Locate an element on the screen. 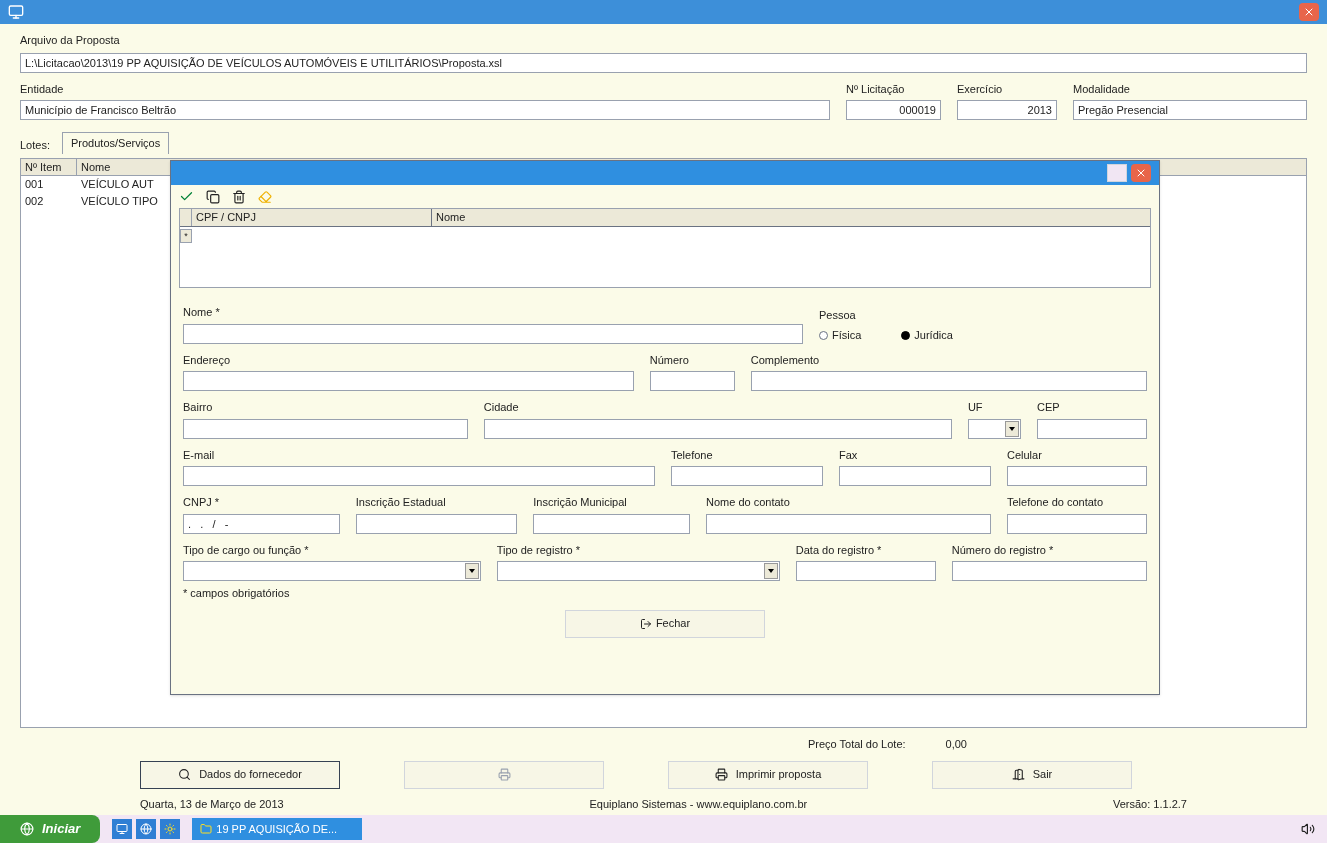 This screenshot has height=843, width=1327. row-marker: * is located at coordinates (186, 236).